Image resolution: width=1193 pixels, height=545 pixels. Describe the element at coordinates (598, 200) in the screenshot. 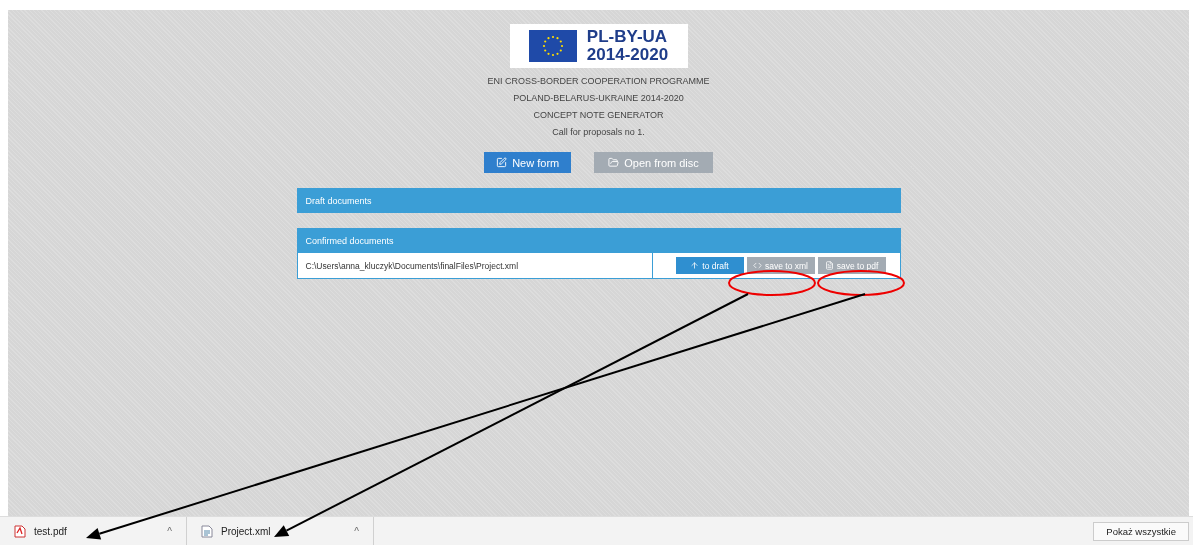

I see `panel-header: Draft documents` at that location.